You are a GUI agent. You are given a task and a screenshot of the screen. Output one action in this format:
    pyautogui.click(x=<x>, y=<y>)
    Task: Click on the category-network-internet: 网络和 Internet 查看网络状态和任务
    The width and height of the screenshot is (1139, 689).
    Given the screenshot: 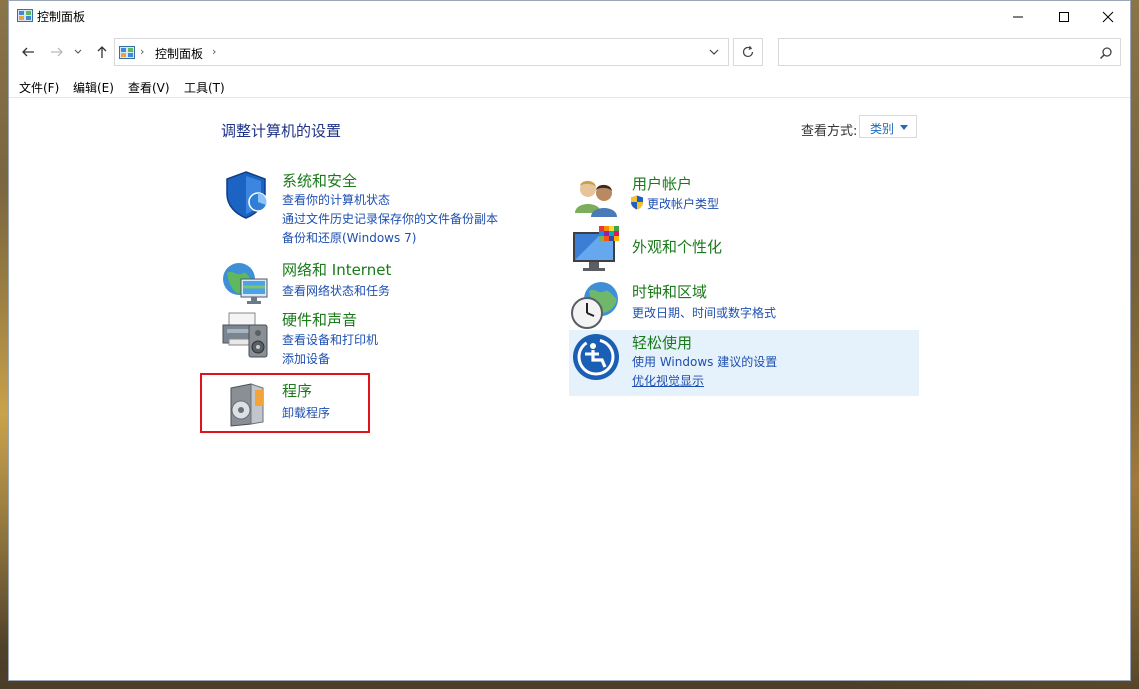 What is the action you would take?
    pyautogui.click(x=381, y=283)
    